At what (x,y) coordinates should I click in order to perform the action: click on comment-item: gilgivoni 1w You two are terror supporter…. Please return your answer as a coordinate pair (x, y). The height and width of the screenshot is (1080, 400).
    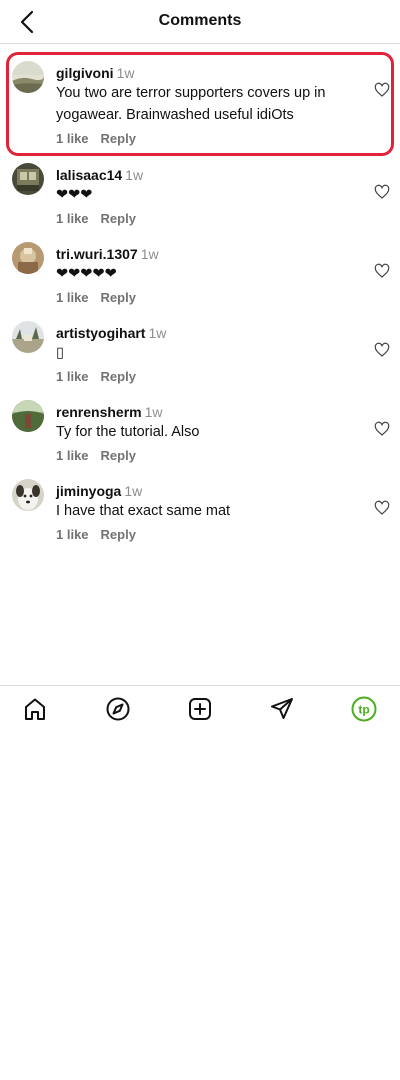
    Looking at the image, I should click on (200, 100).